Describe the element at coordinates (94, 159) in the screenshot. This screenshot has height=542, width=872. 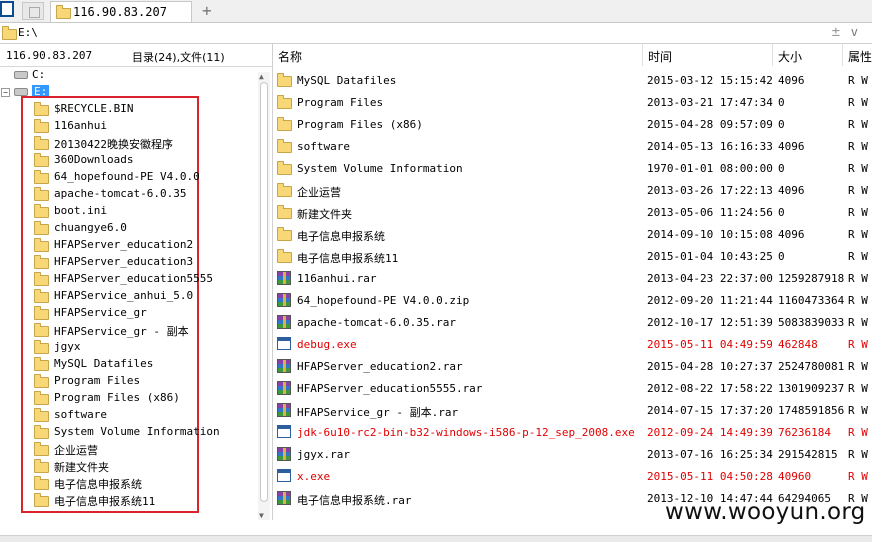
I see `tree-item-label: 360Downloads` at that location.